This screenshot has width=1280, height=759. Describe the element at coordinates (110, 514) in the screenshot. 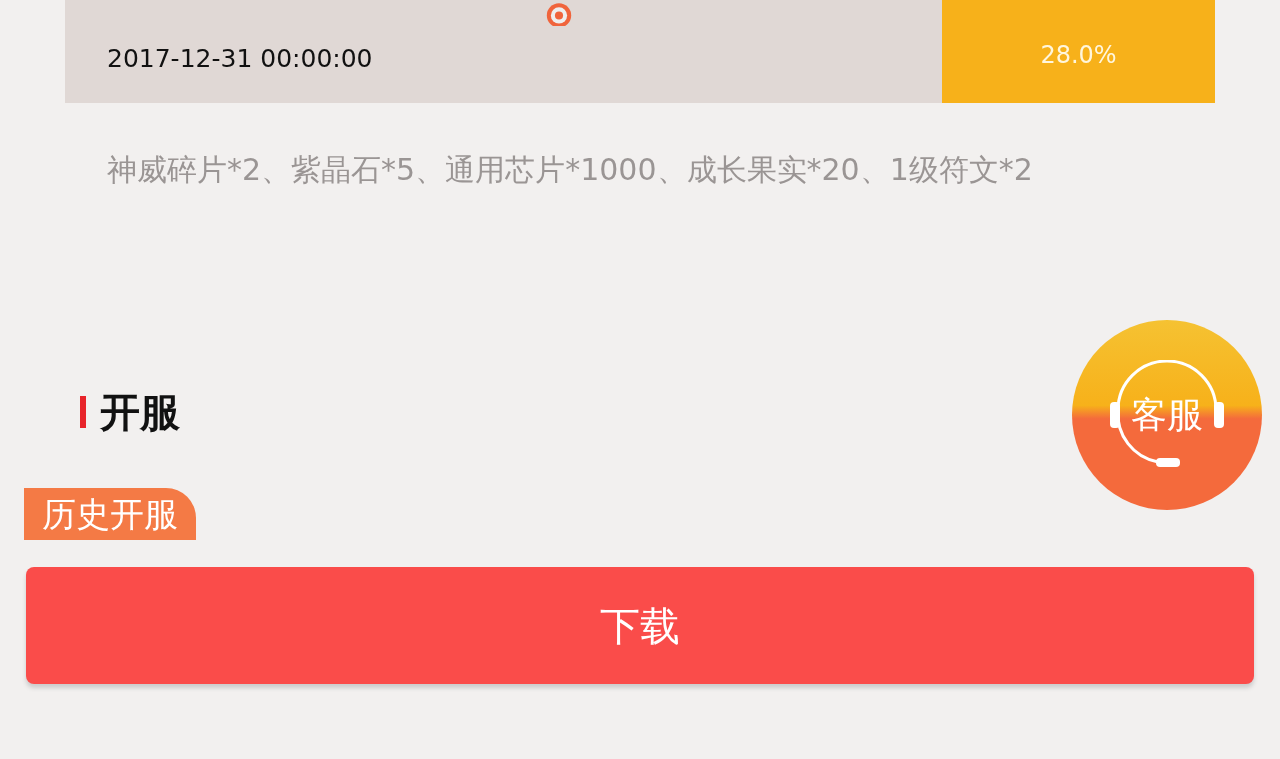

I see `tab: 历史开服` at that location.